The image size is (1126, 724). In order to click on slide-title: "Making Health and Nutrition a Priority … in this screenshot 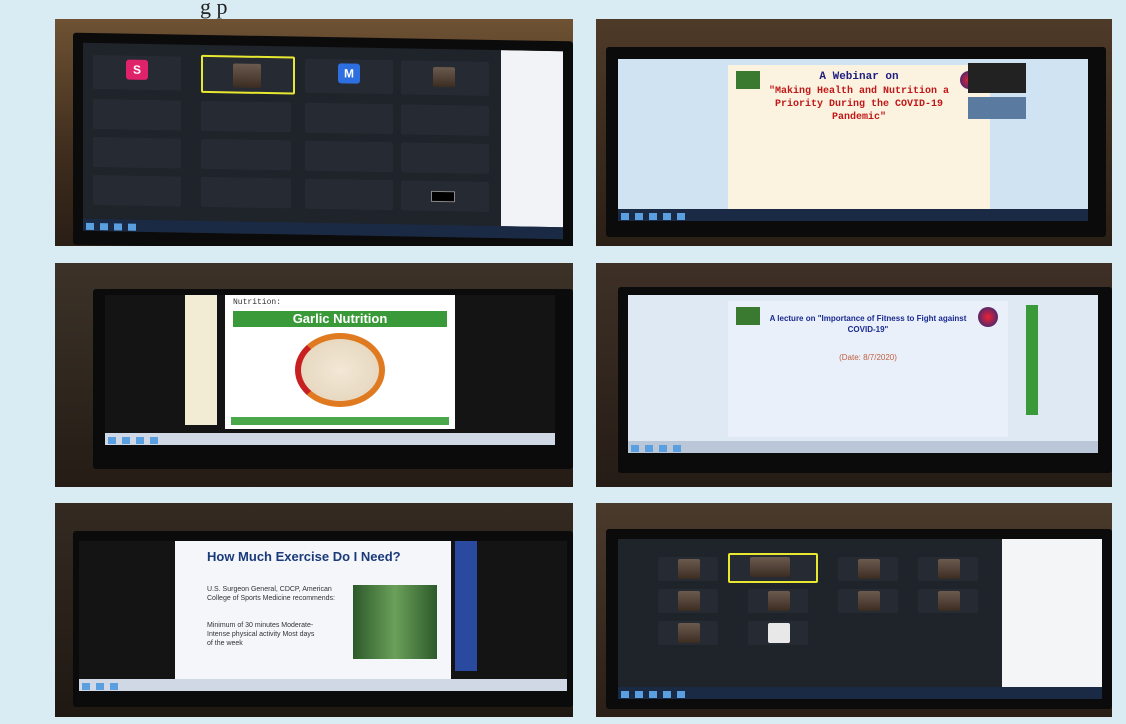, I will do `click(859, 104)`.